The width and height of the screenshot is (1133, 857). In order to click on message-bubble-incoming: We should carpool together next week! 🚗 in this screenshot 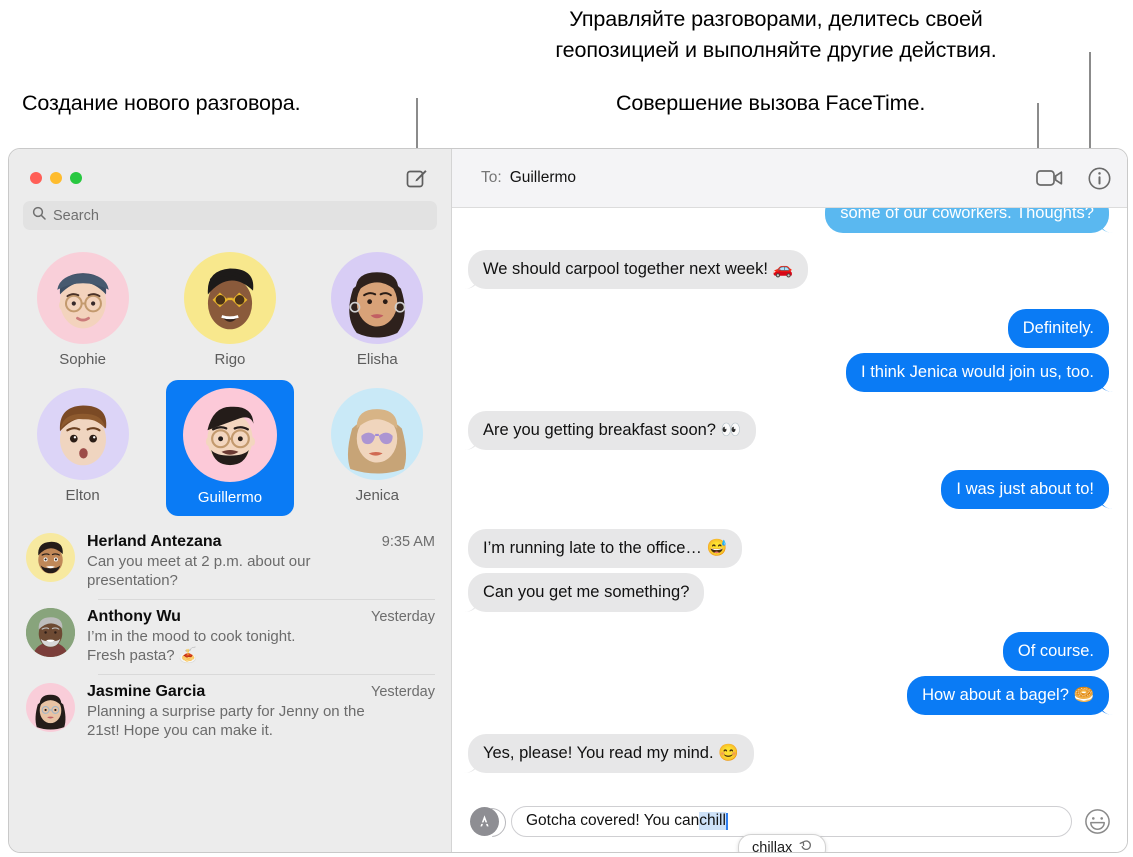, I will do `click(638, 269)`.